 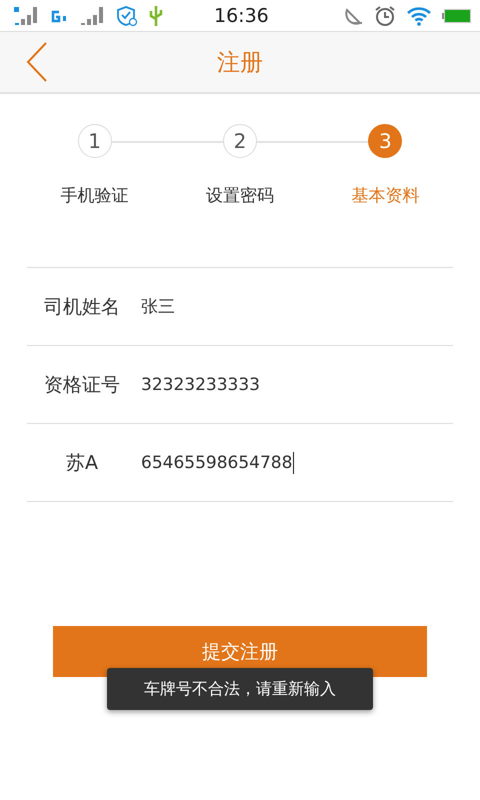 I want to click on wifi-icon, so click(x=419, y=16).